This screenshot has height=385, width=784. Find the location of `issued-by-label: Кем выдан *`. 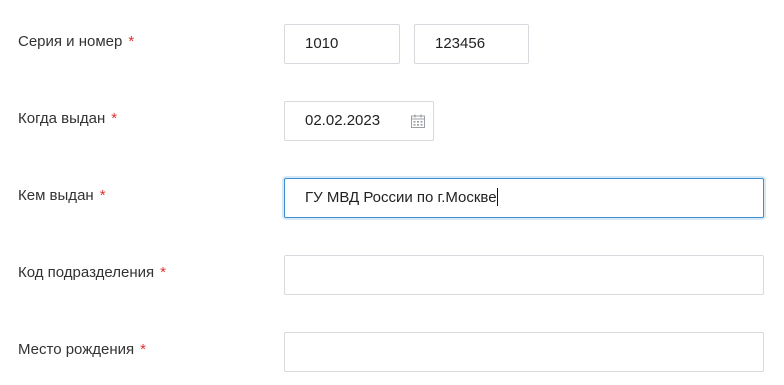

issued-by-label: Кем выдан * is located at coordinates (62, 196).